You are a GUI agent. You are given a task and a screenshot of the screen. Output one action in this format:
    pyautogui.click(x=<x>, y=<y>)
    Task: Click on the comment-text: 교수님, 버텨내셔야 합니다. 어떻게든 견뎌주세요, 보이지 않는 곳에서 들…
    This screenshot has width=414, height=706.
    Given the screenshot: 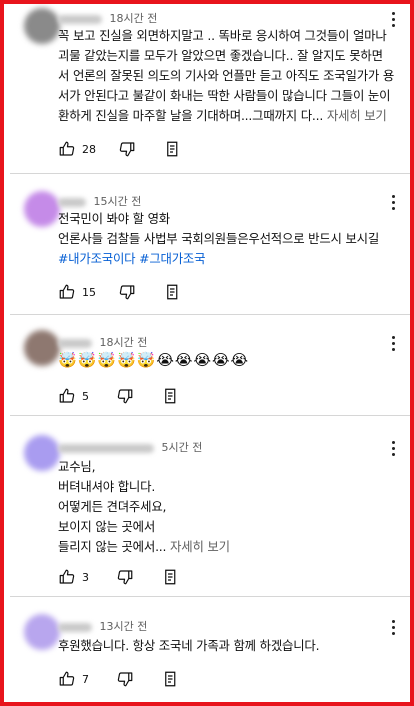 What is the action you would take?
    pyautogui.click(x=228, y=507)
    